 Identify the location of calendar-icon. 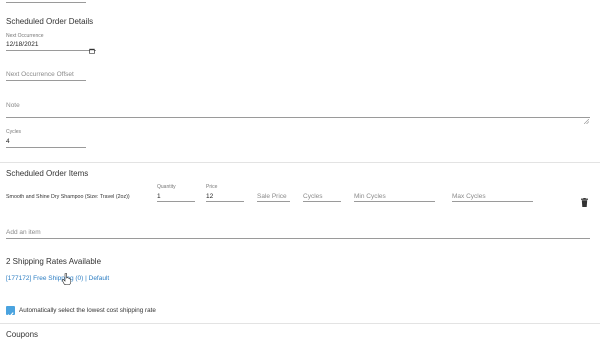
(92, 47).